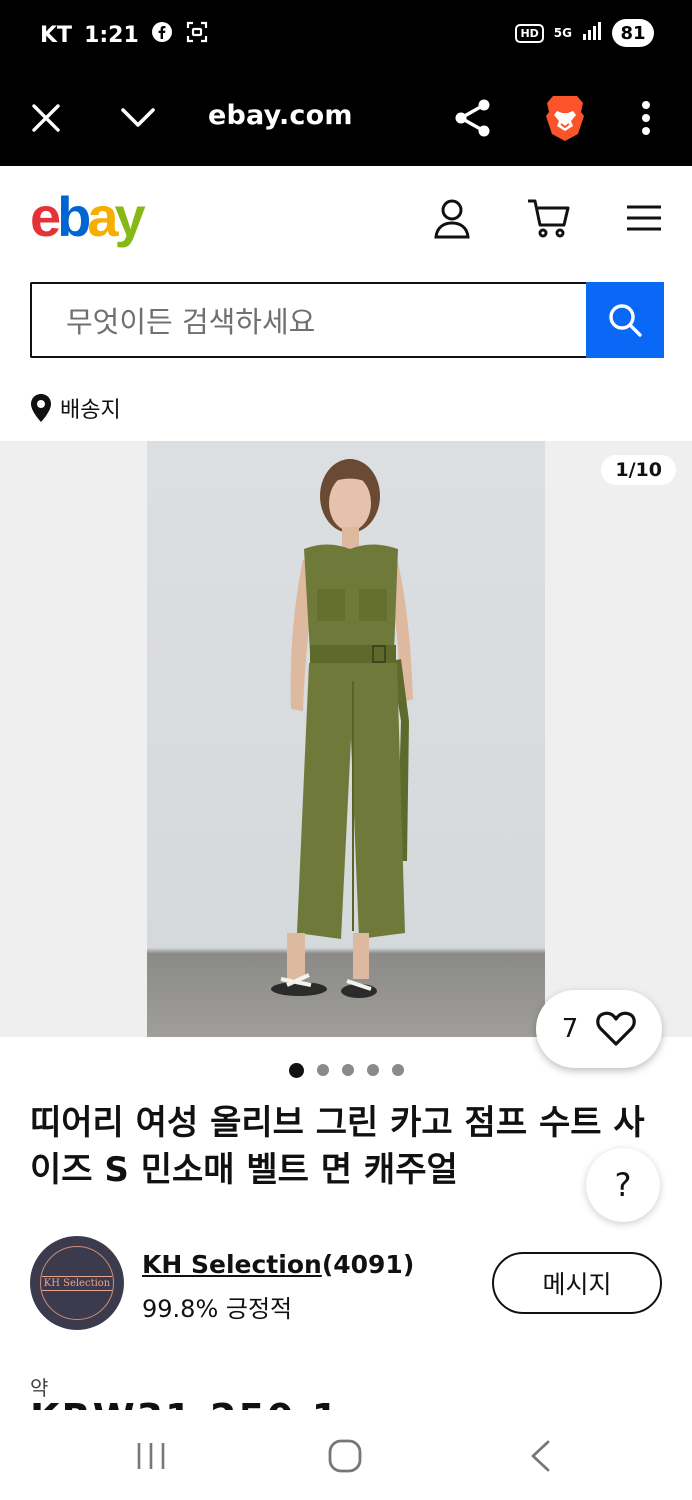 This screenshot has height=1500, width=692. I want to click on browser-toolbar: ebay.com, so click(346, 118).